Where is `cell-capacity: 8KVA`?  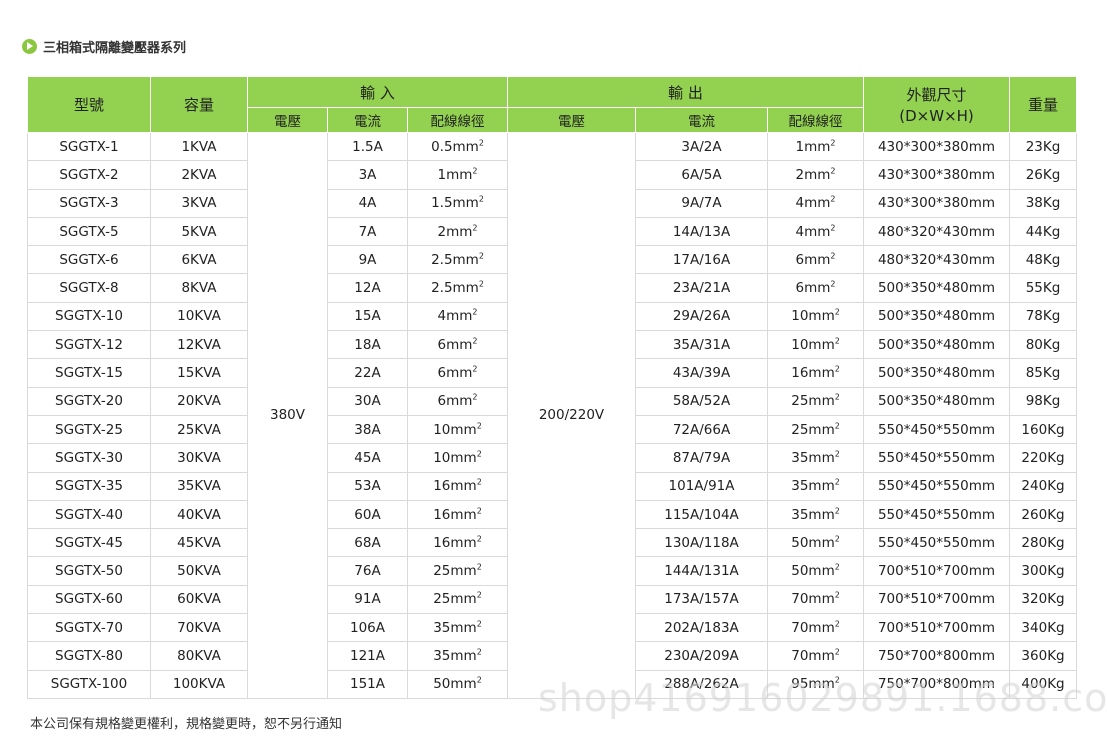 cell-capacity: 8KVA is located at coordinates (199, 288).